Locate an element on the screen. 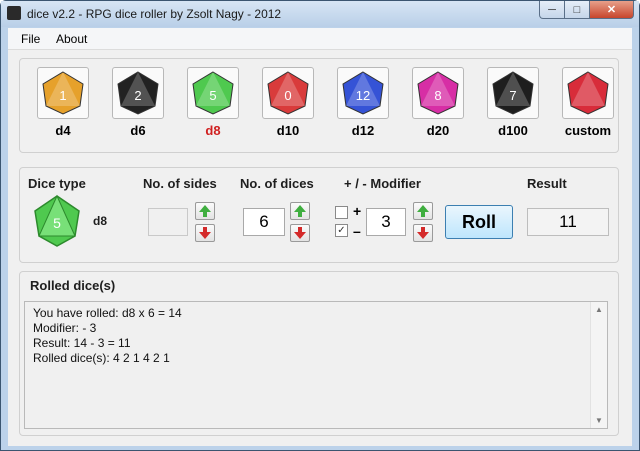  die-face-number: 12 is located at coordinates (363, 95).